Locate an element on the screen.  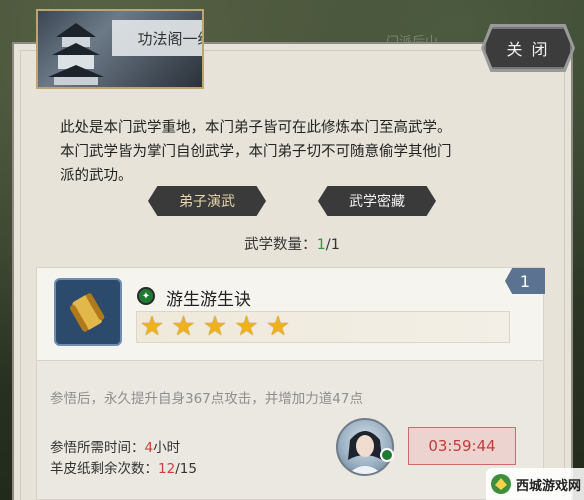
study-time-unit: 小时 is located at coordinates (167, 448).